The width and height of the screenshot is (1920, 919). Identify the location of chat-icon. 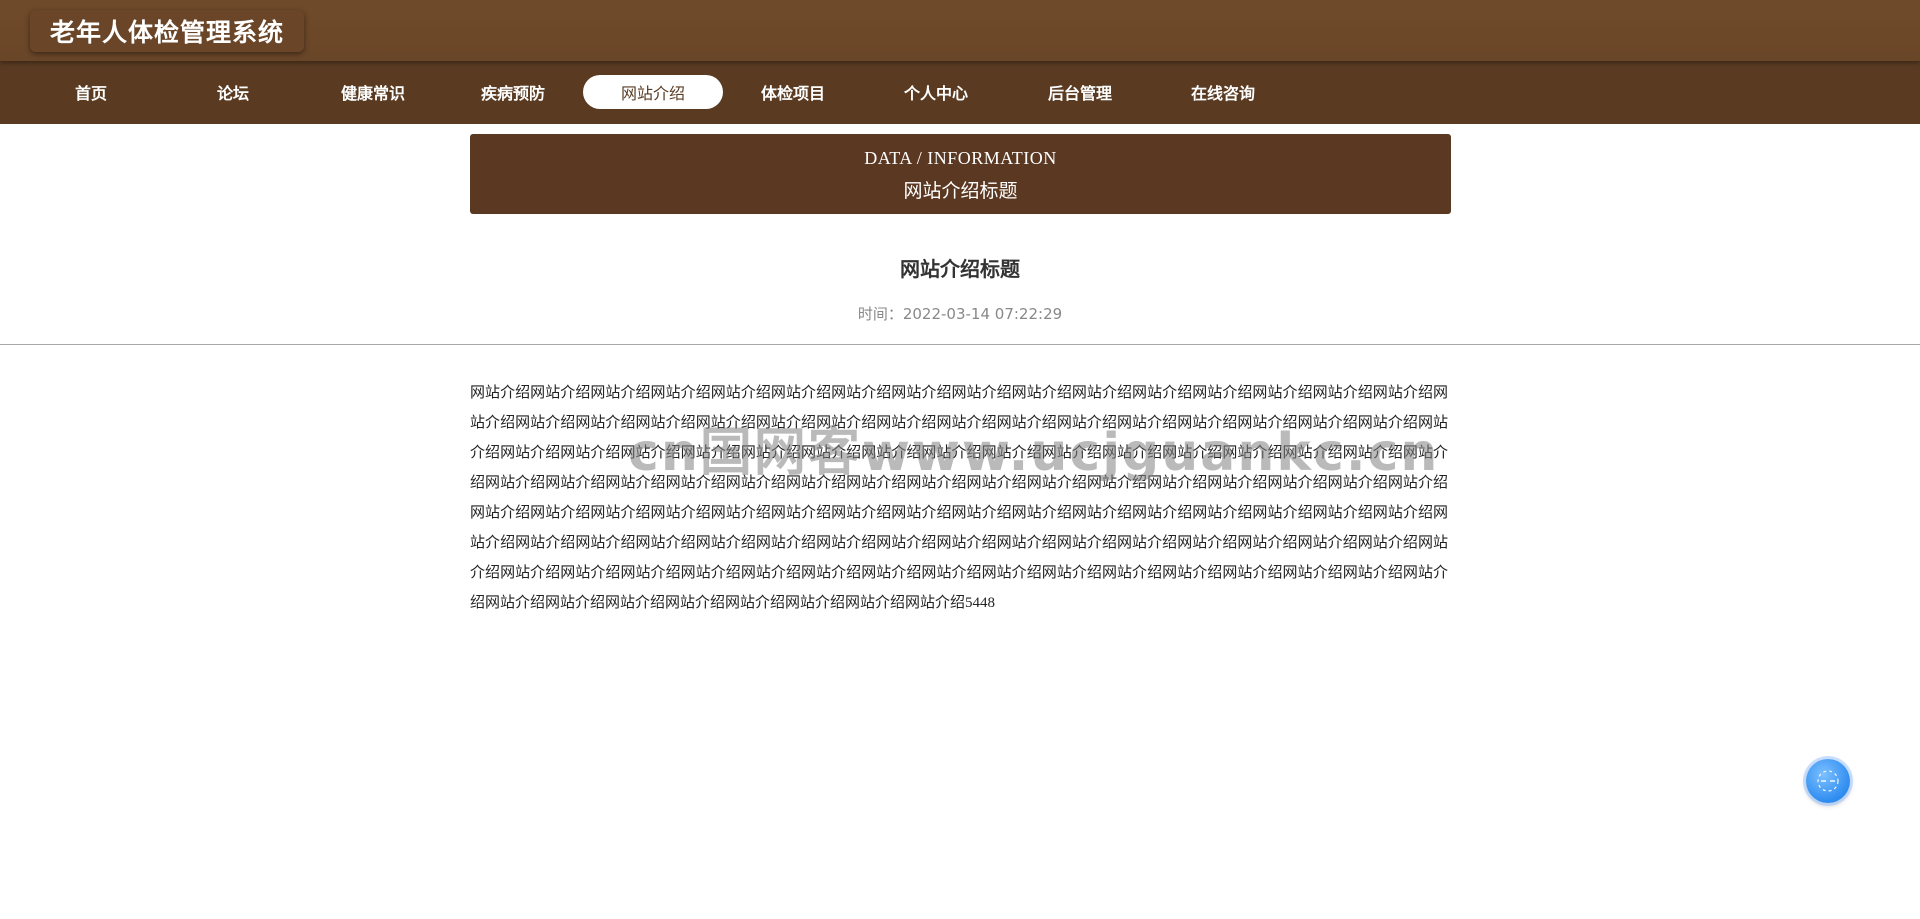
(1828, 781).